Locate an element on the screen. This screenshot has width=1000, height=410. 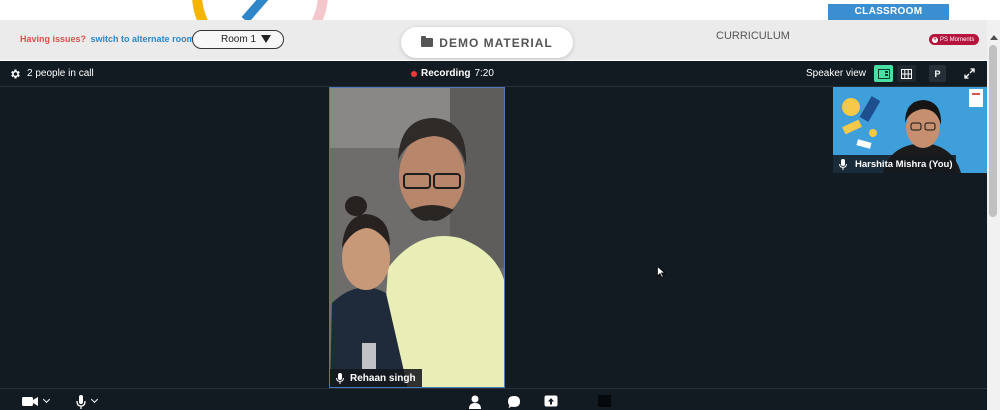
speaker-view-button is located at coordinates (883, 73).